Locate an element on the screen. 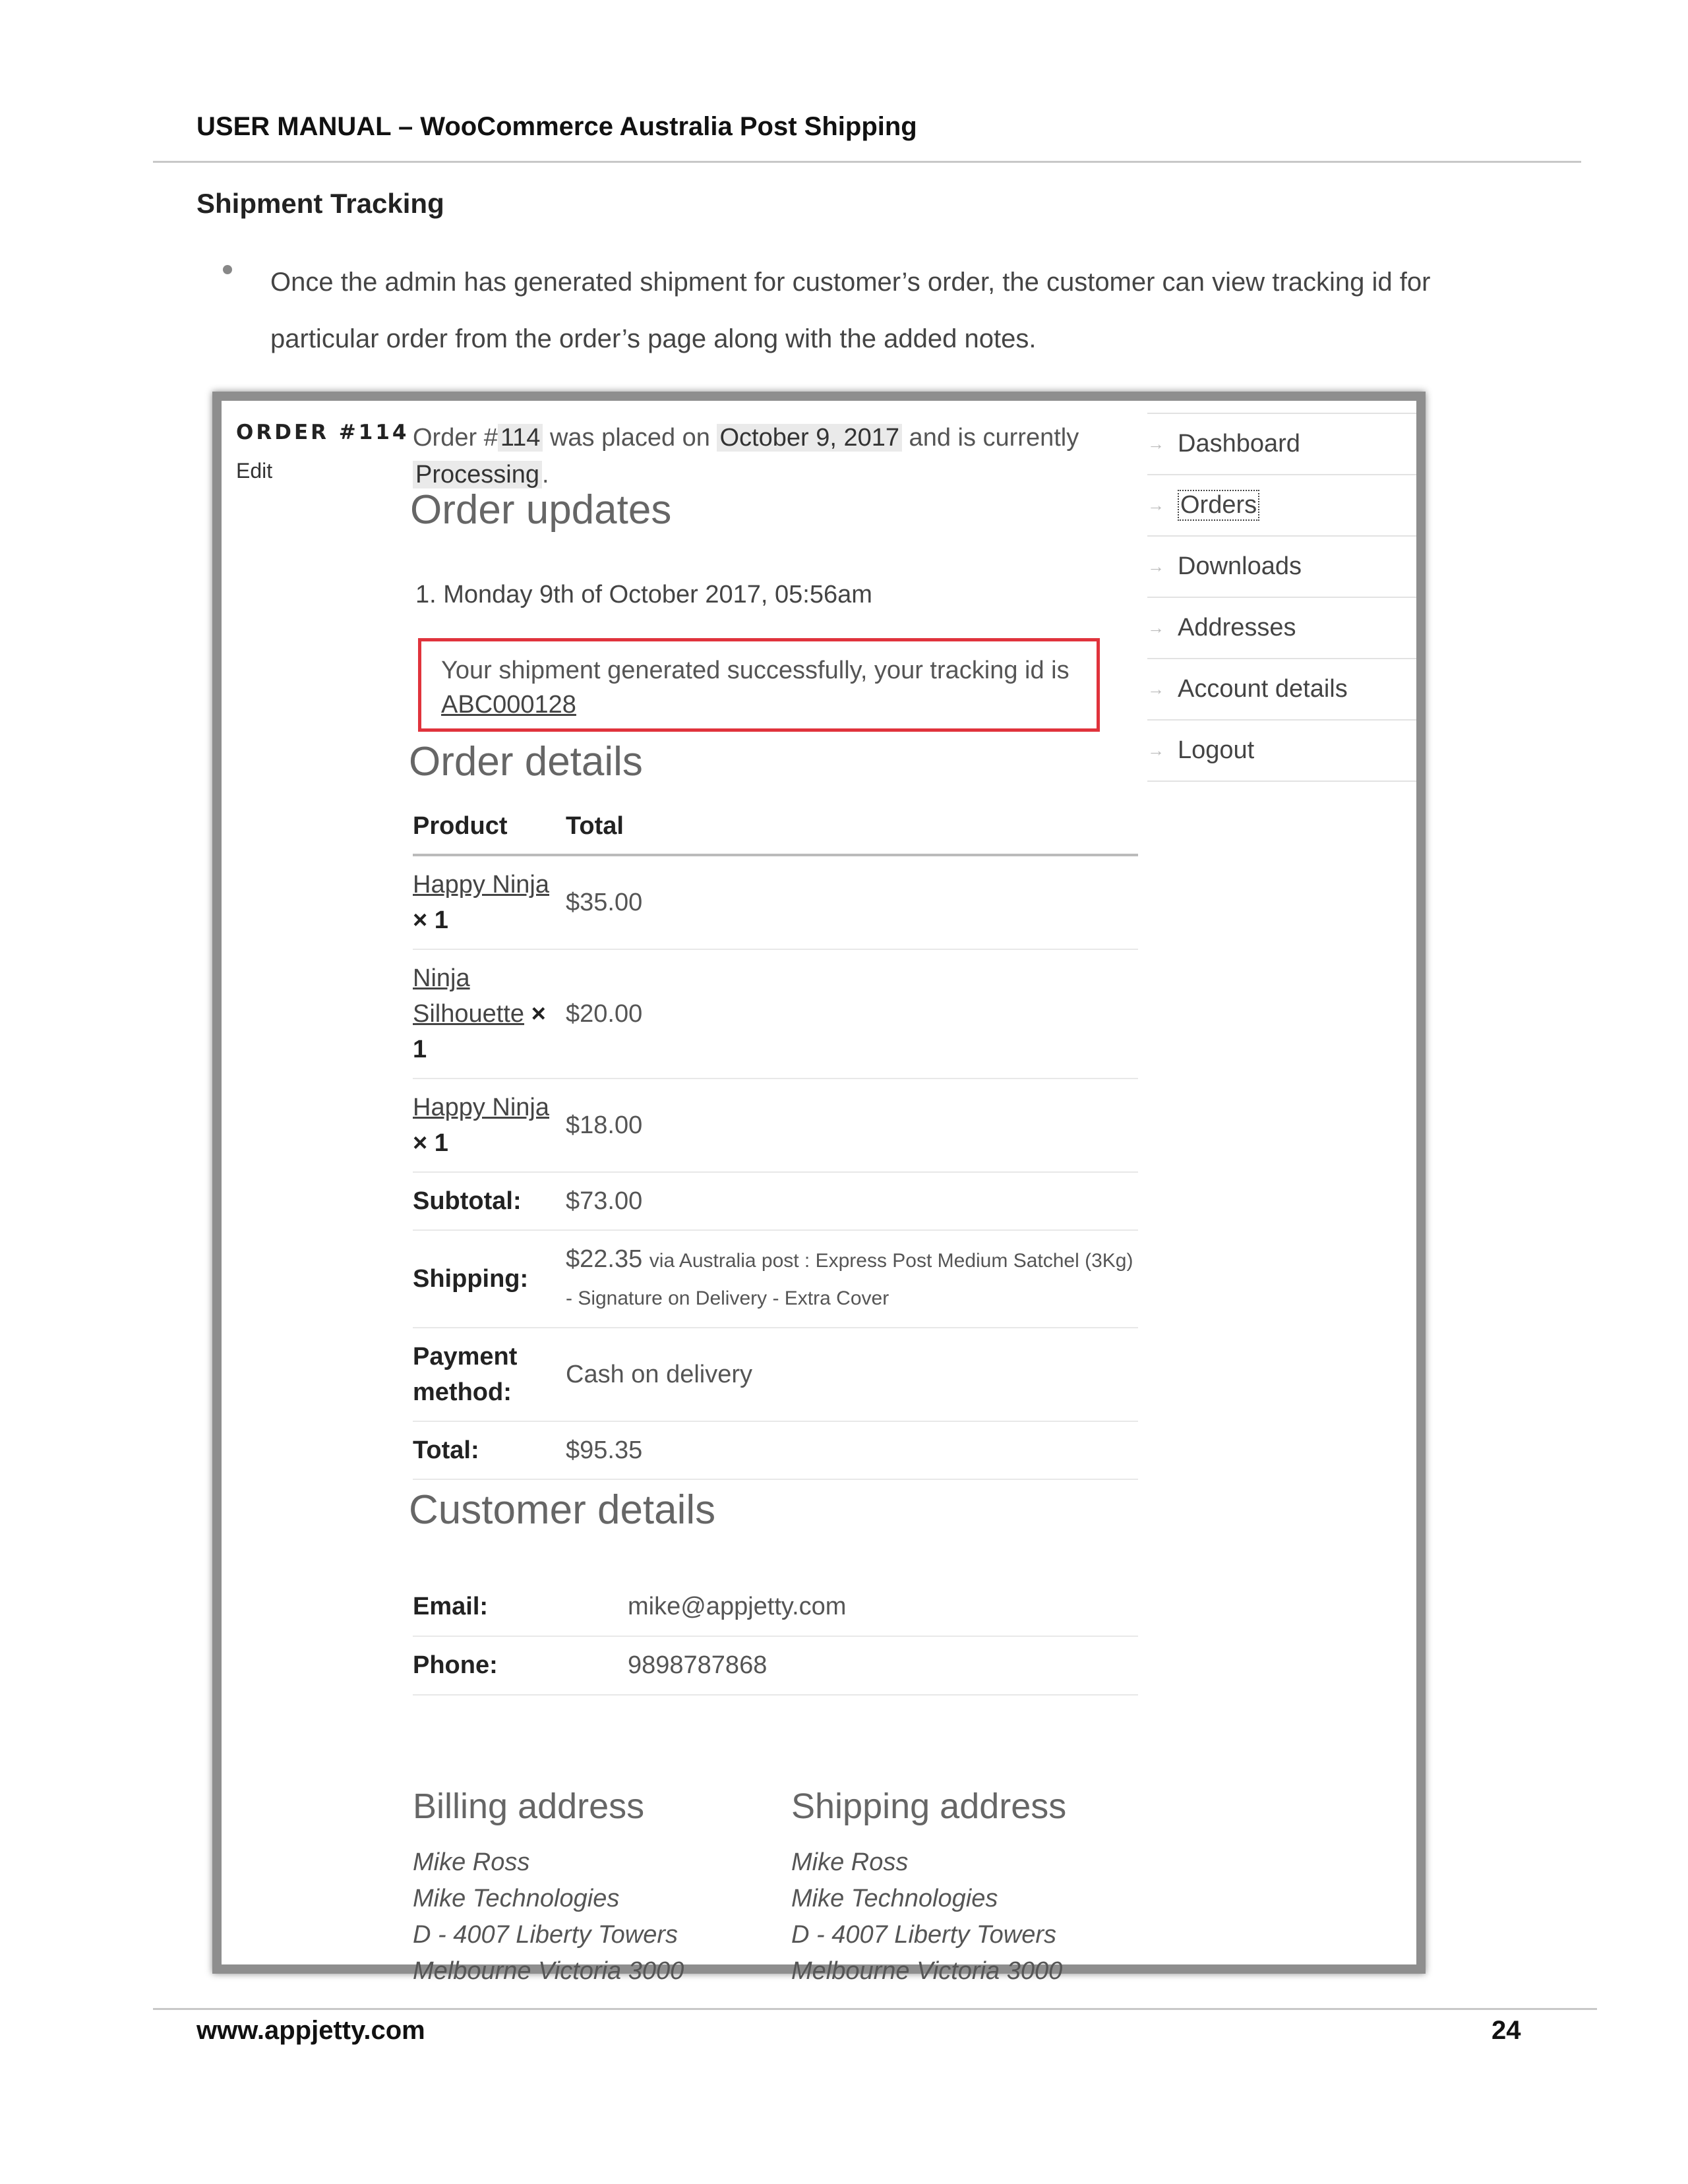  nav-item-dashboard: → Dashboard is located at coordinates (1281, 444).